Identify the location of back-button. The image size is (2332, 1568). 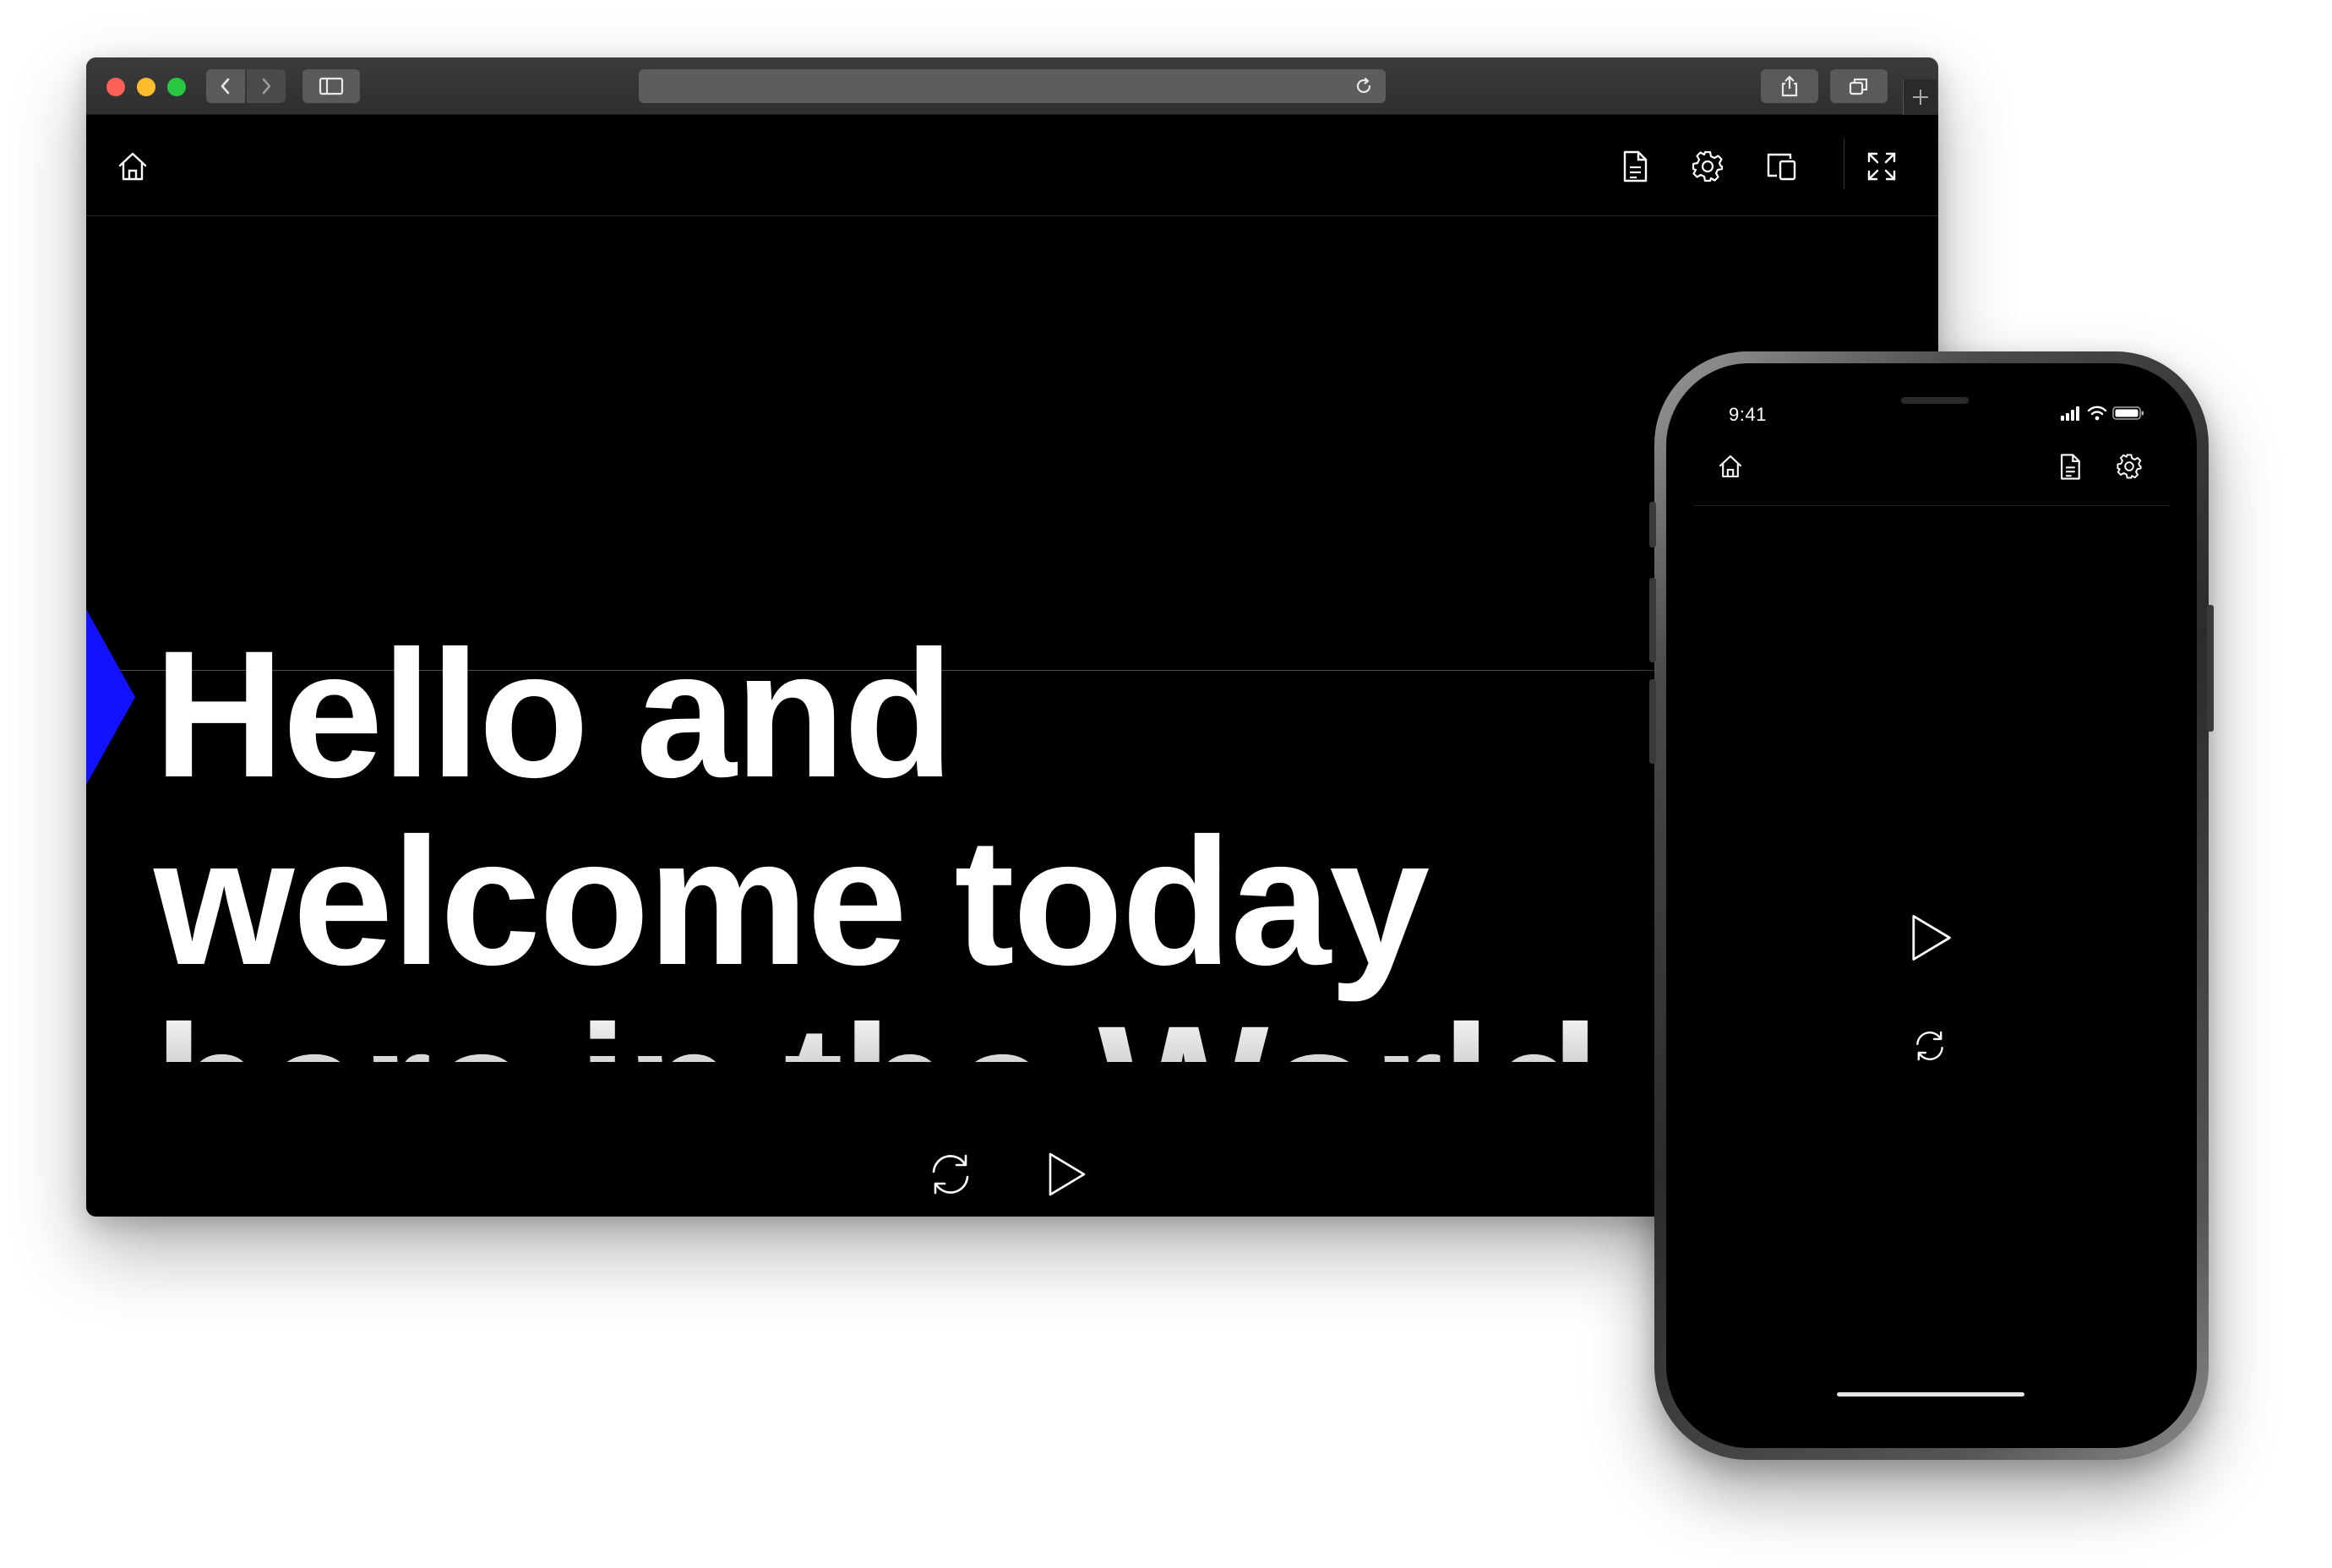
(226, 86).